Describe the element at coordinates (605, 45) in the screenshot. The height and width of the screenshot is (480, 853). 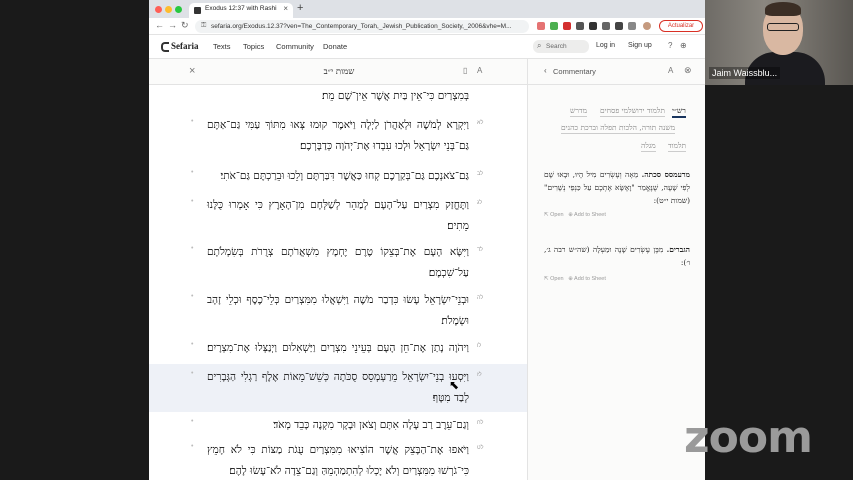
I see `login-link: Log in` at that location.